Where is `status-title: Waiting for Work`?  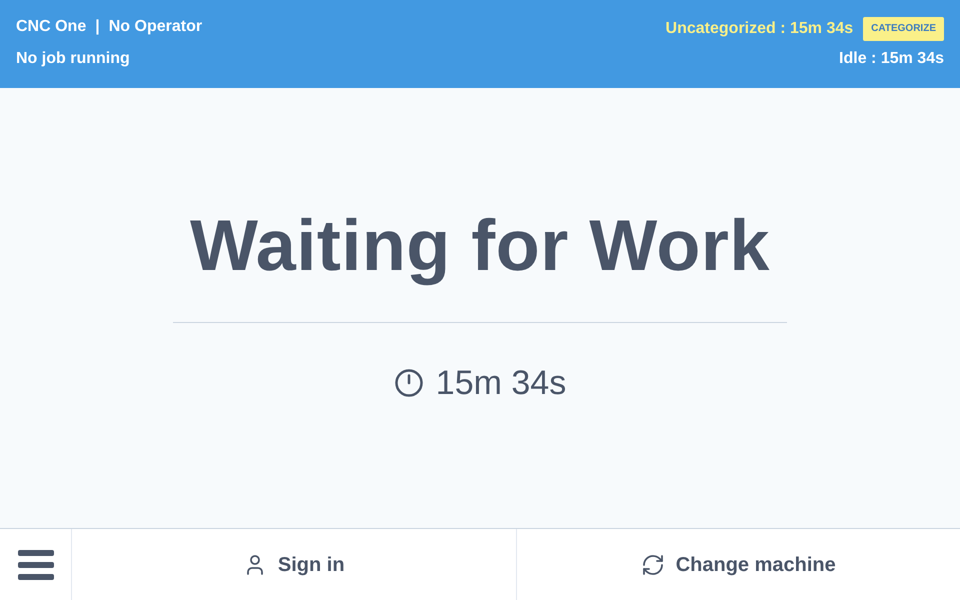
status-title: Waiting for Work is located at coordinates (480, 246).